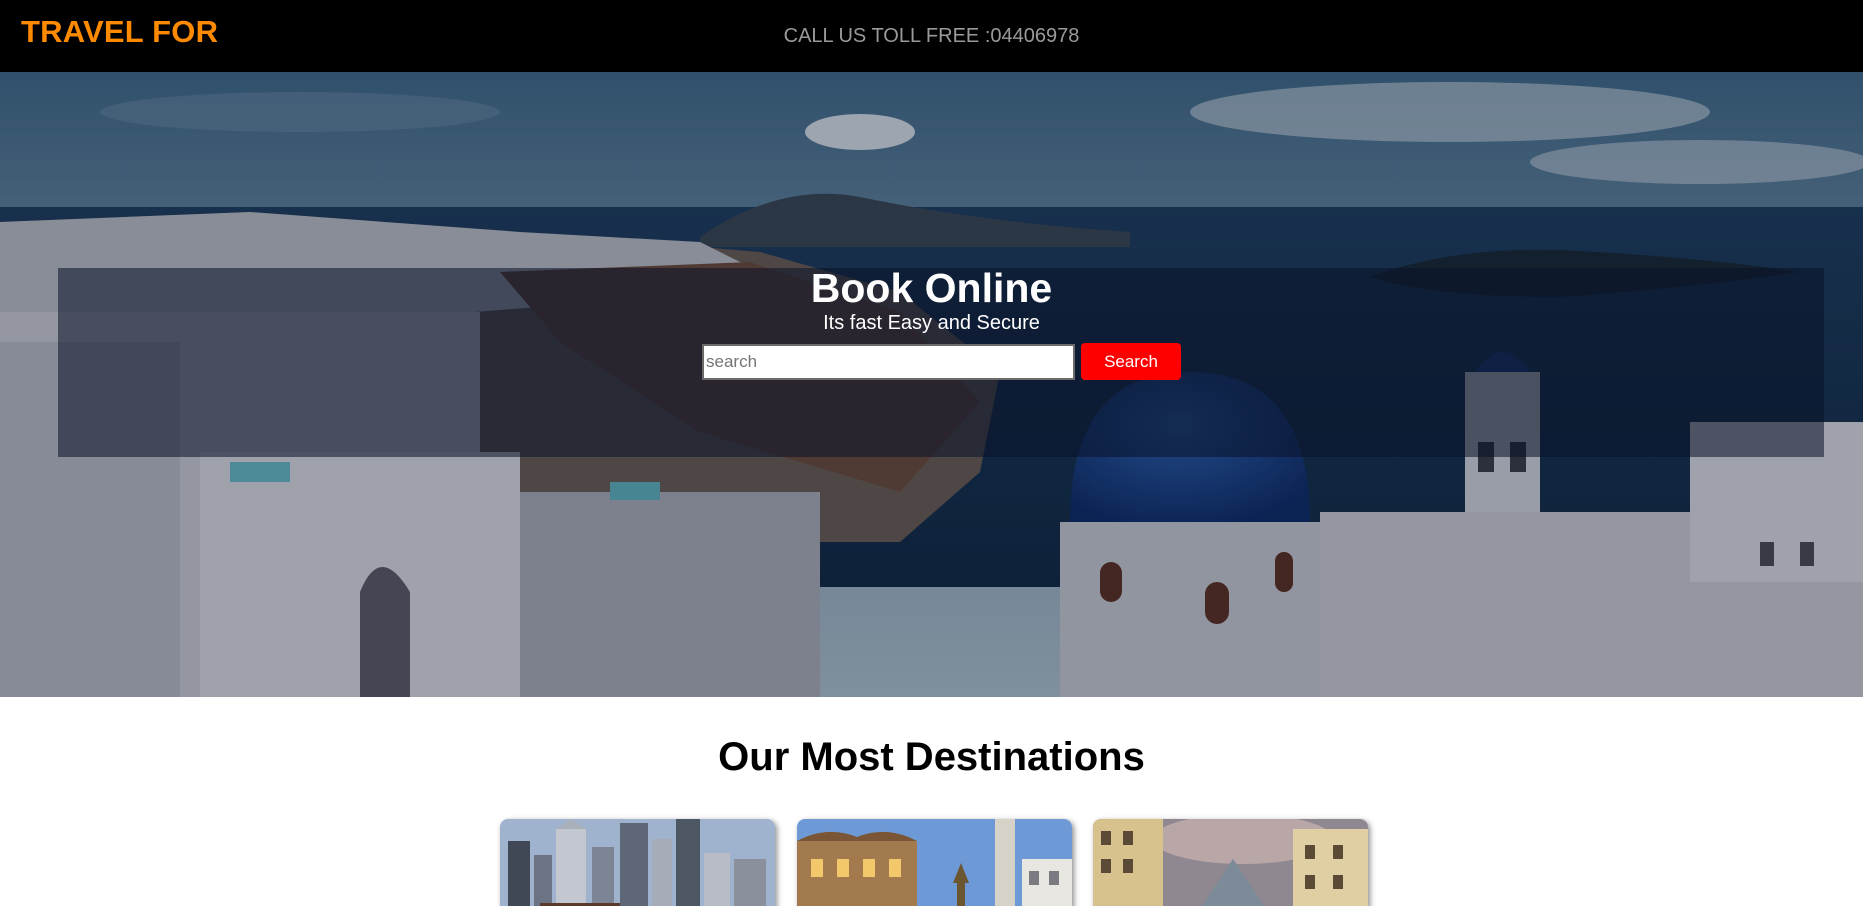  Describe the element at coordinates (931, 323) in the screenshot. I see `hero-subtitle: Its fast Easy and Secure` at that location.